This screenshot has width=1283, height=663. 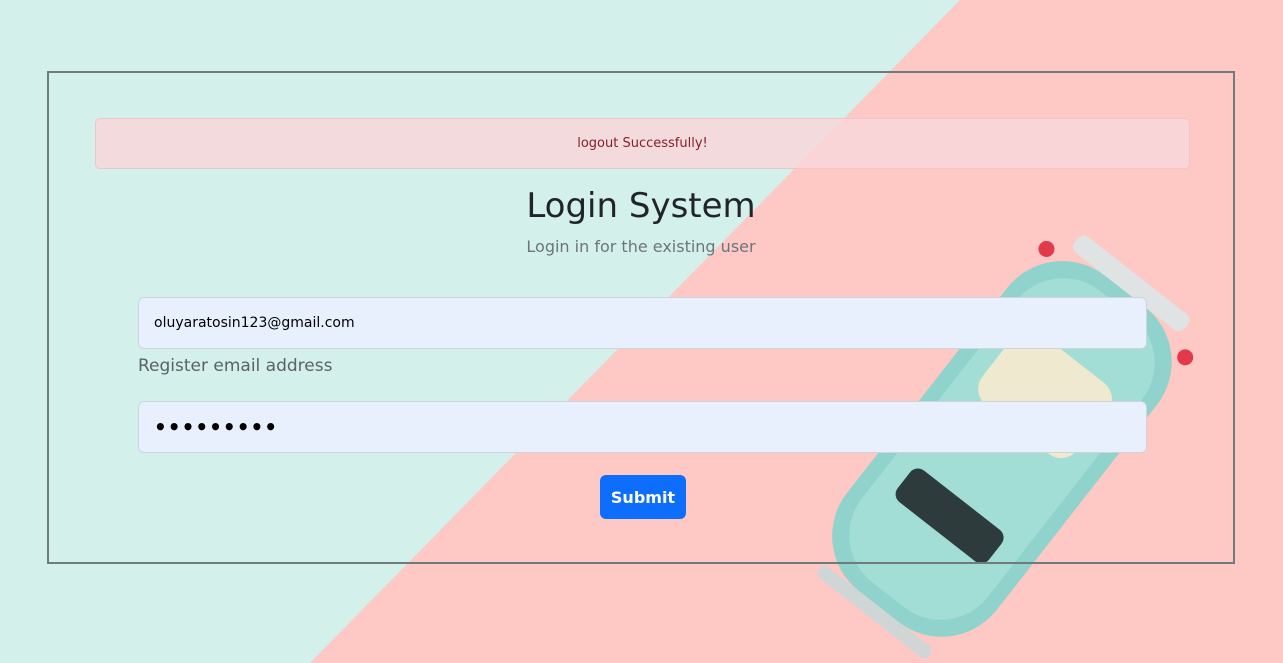 I want to click on submit-label: Submit, so click(x=643, y=497).